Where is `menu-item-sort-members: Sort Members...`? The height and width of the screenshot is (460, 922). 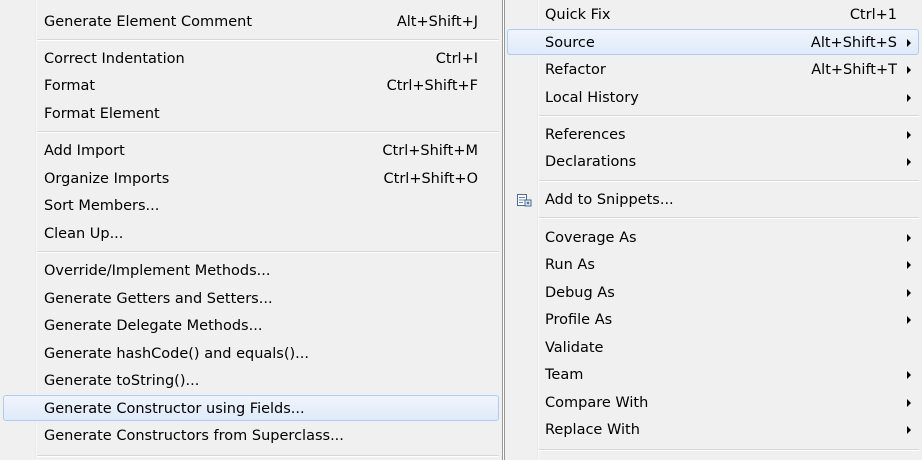 menu-item-sort-members: Sort Members... is located at coordinates (251, 205).